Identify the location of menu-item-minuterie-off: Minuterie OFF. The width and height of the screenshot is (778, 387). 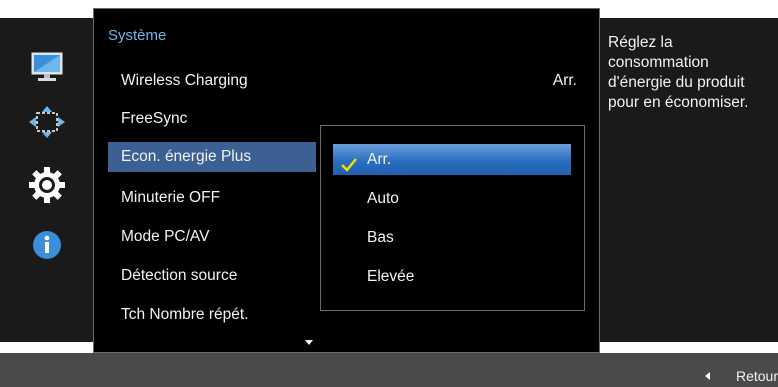
(170, 198).